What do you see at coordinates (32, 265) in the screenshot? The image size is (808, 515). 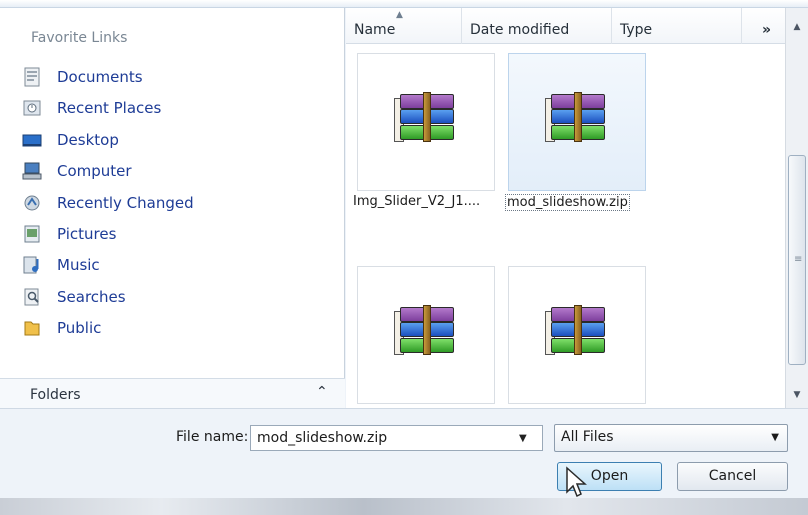 I see `music-icon` at bounding box center [32, 265].